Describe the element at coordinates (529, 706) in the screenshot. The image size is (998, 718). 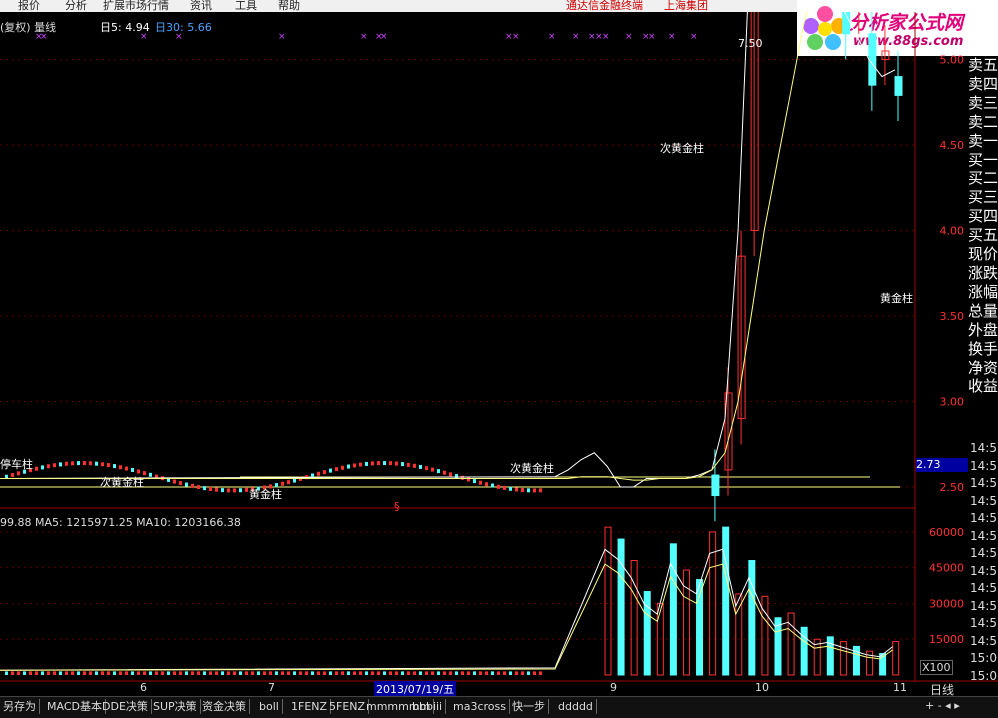
I see `tab-fast: 快一步` at that location.